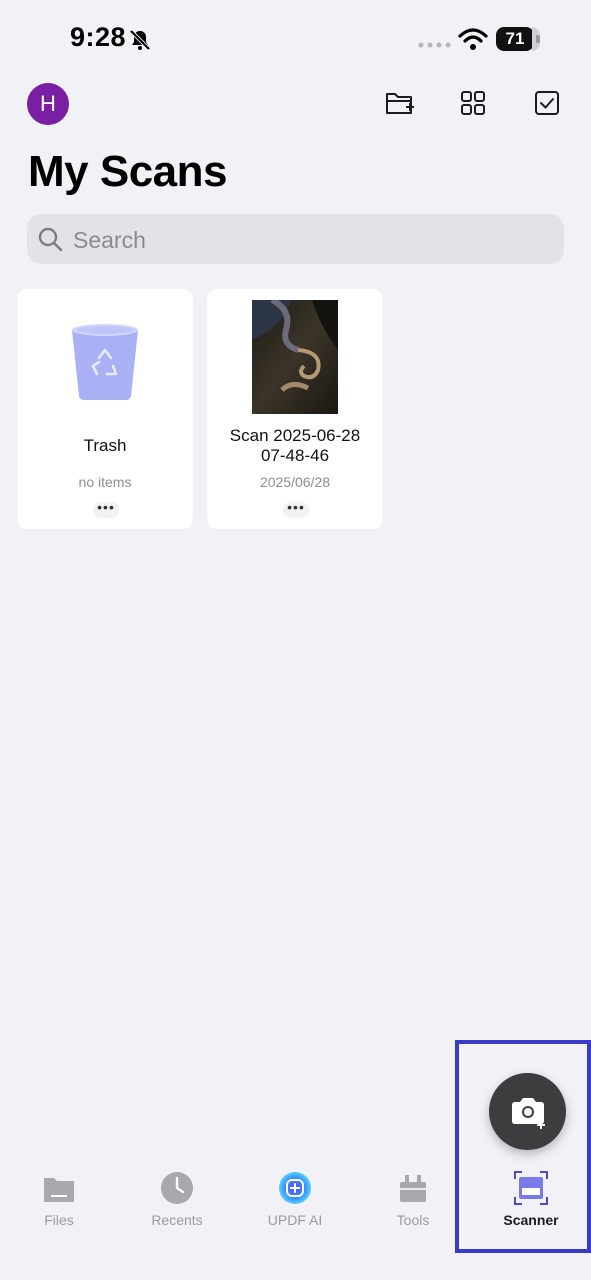 This screenshot has width=591, height=1280. I want to click on select-checkbox-icon, so click(547, 103).